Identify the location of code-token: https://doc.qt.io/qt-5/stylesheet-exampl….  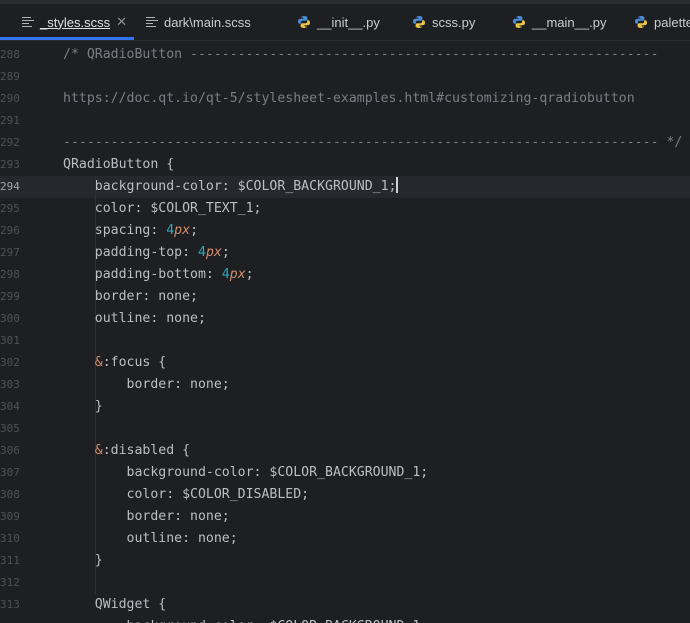
(349, 98).